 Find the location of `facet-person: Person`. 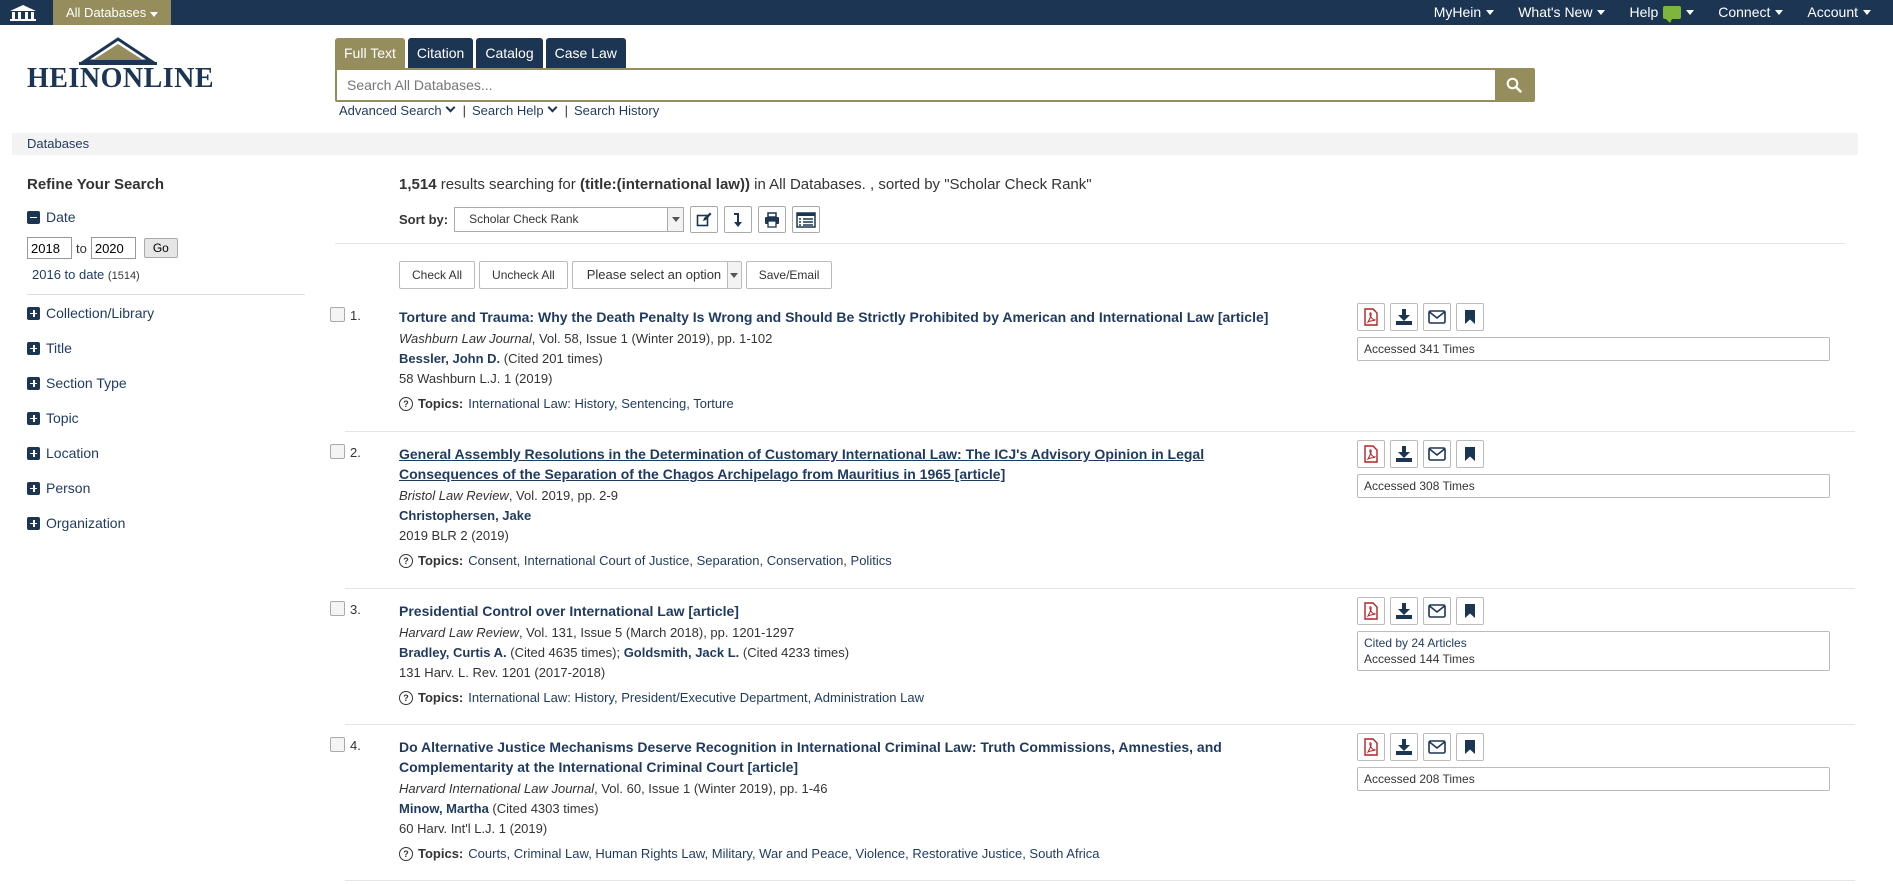

facet-person: Person is located at coordinates (166, 488).